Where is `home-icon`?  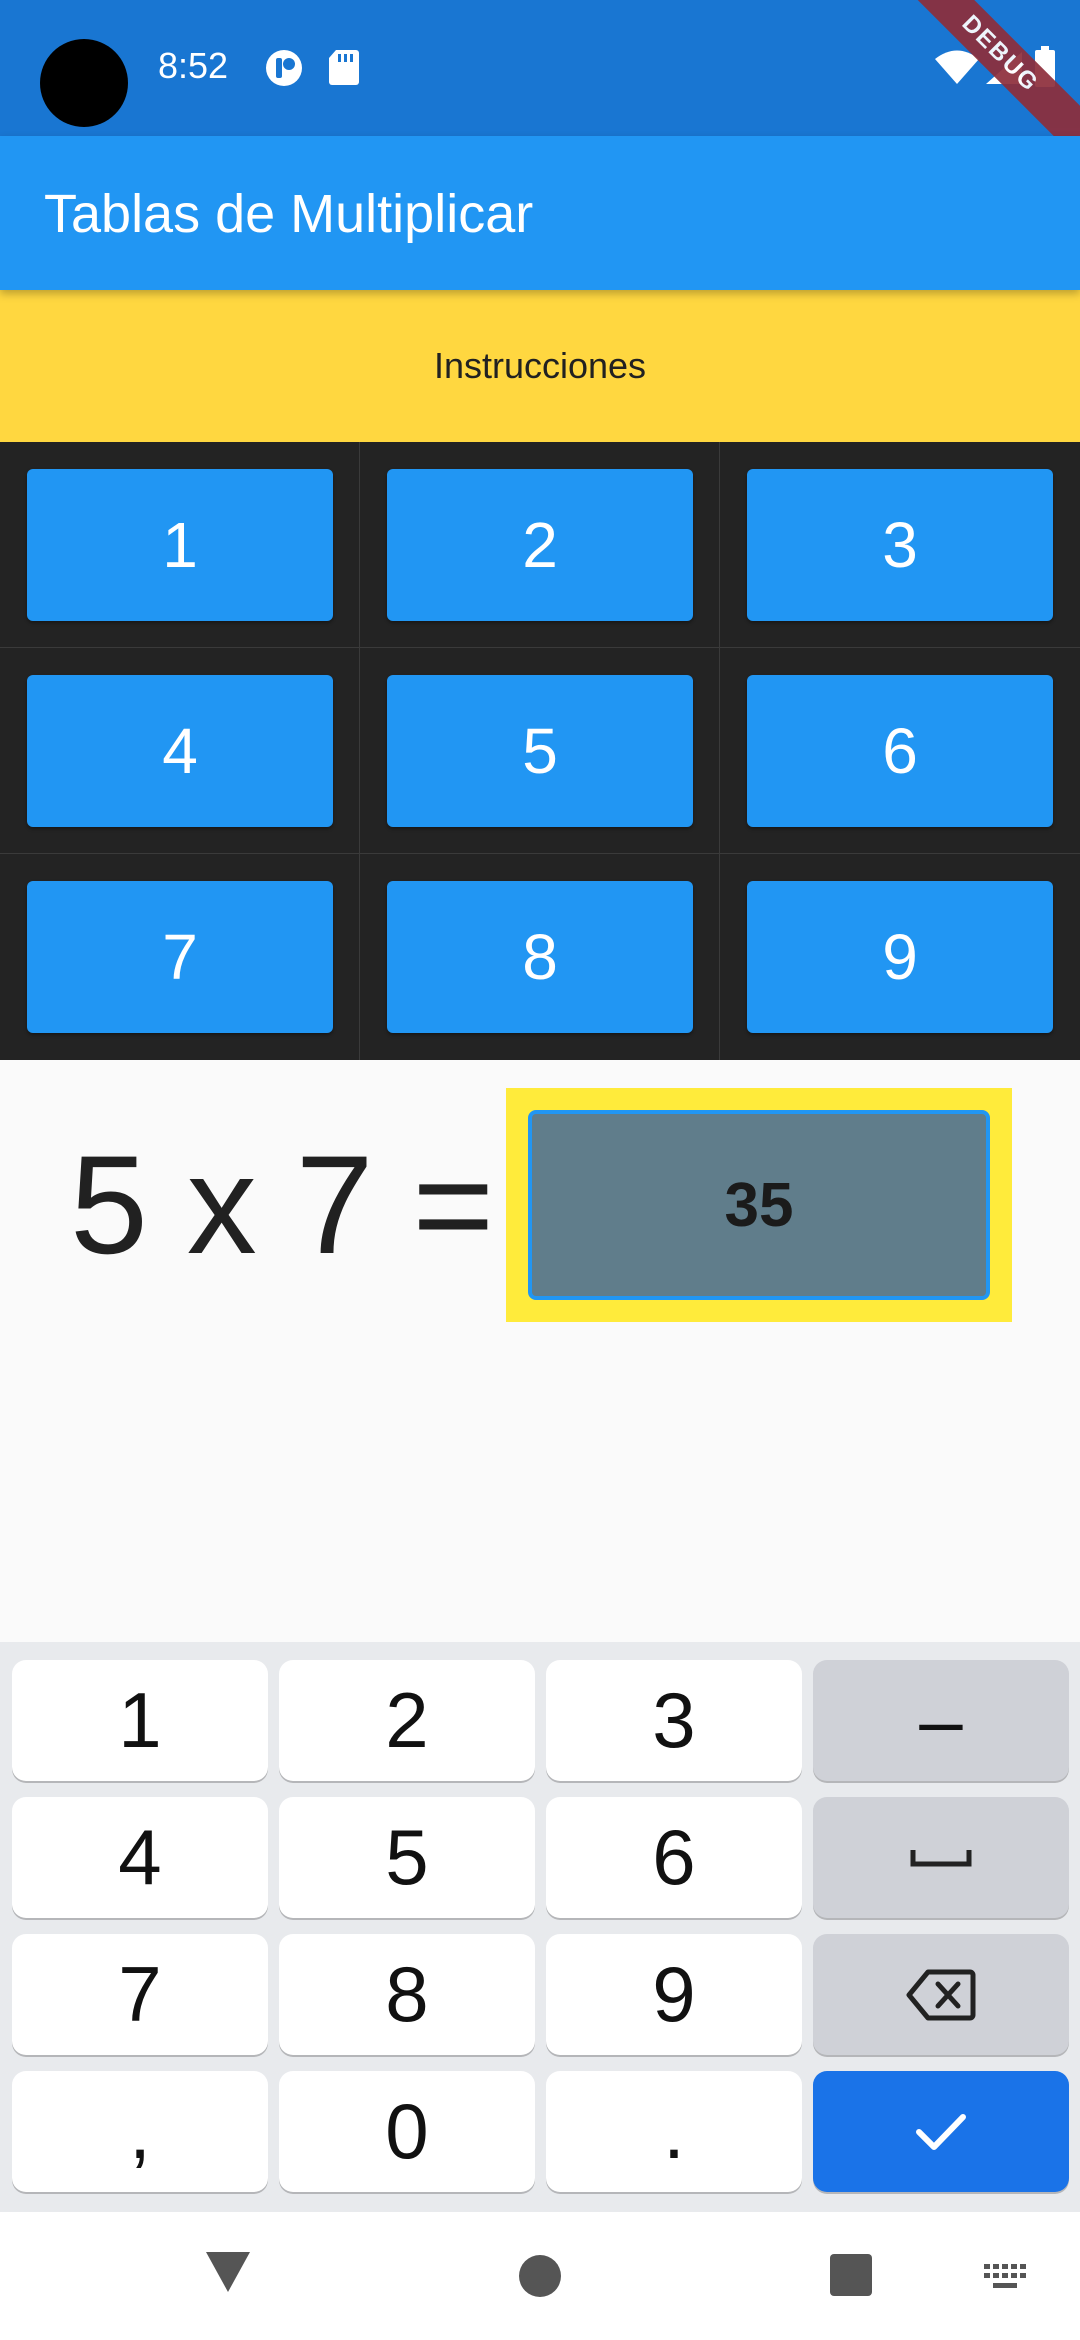
home-icon is located at coordinates (540, 2278).